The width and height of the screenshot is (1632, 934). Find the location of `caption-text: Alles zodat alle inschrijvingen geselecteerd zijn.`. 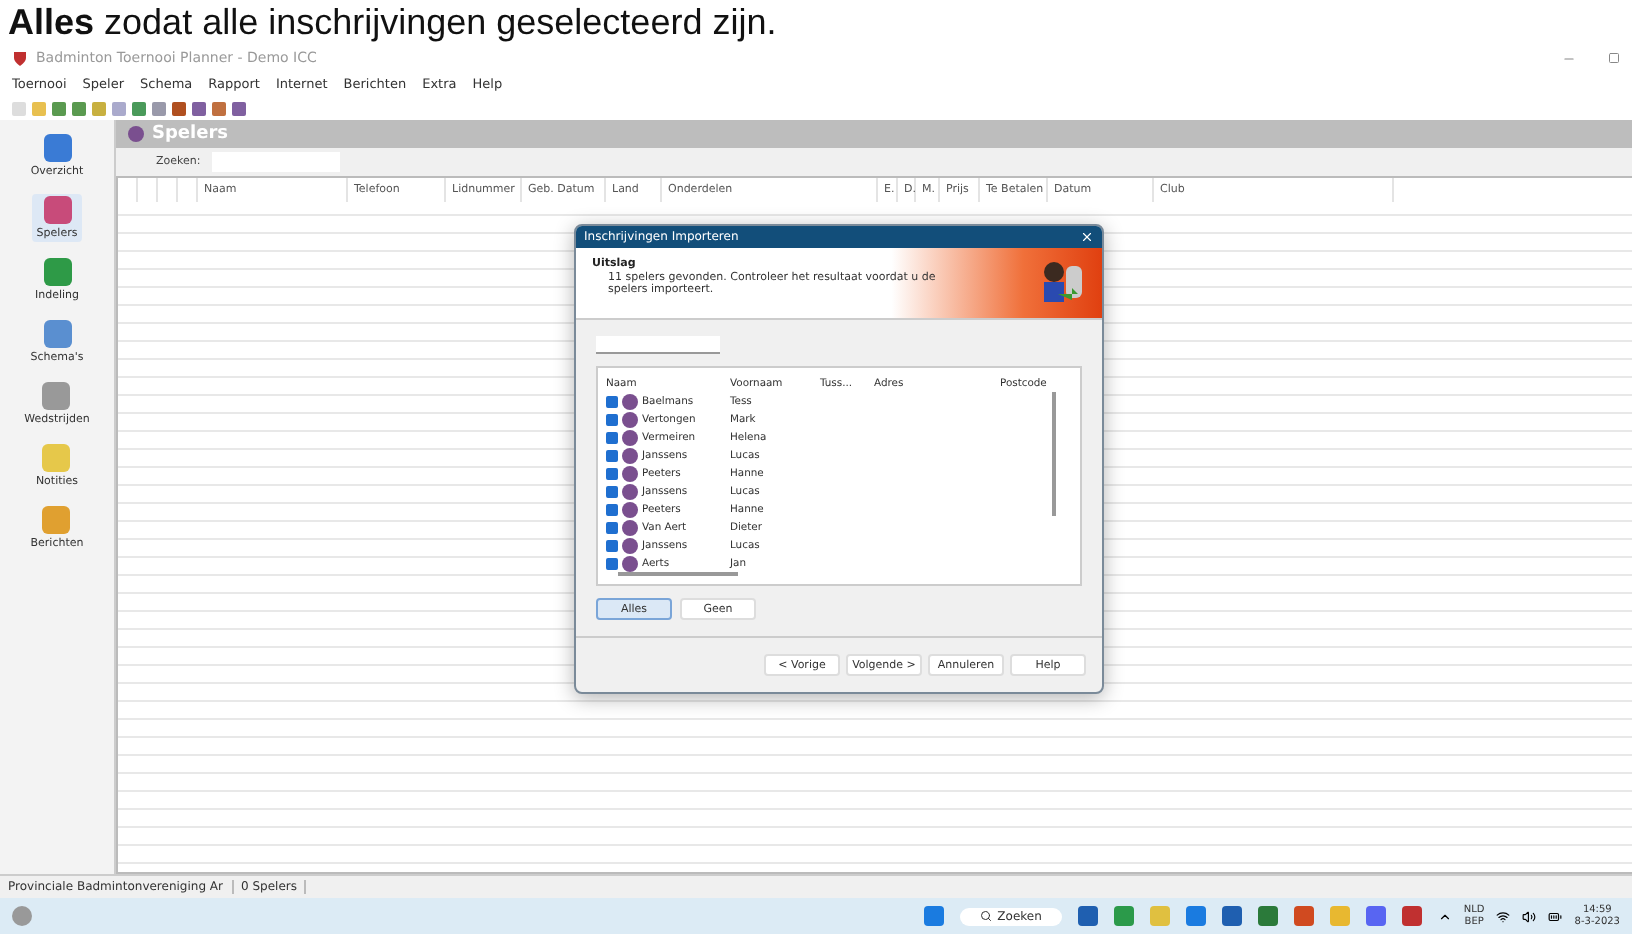

caption-text: Alles zodat alle inschrijvingen geselecteerd zijn. is located at coordinates (816, 22).